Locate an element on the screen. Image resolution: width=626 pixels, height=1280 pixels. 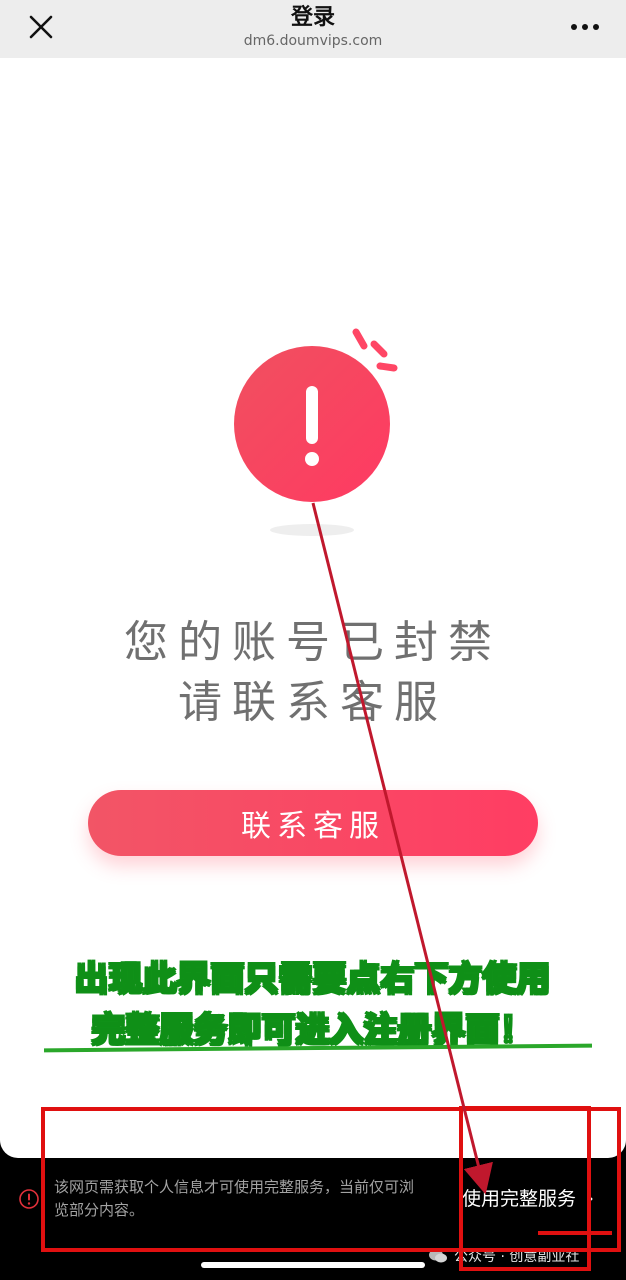
watermark: 公众号 · 创意副业社 is located at coordinates (503, 1256).